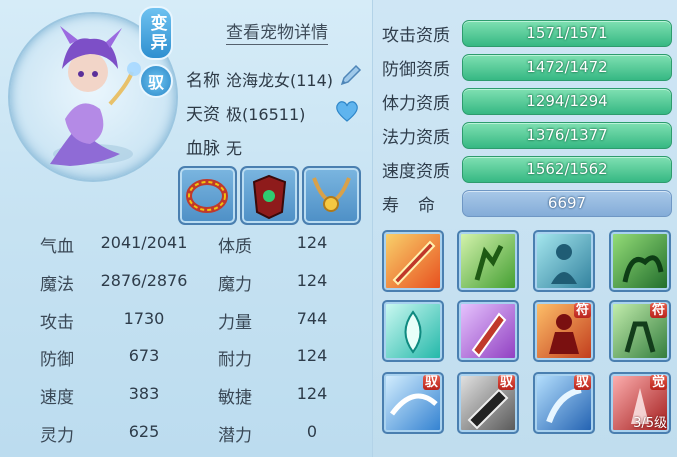 The width and height of the screenshot is (677, 457). Describe the element at coordinates (643, 269) in the screenshot. I see `skill-summon-icon` at that location.